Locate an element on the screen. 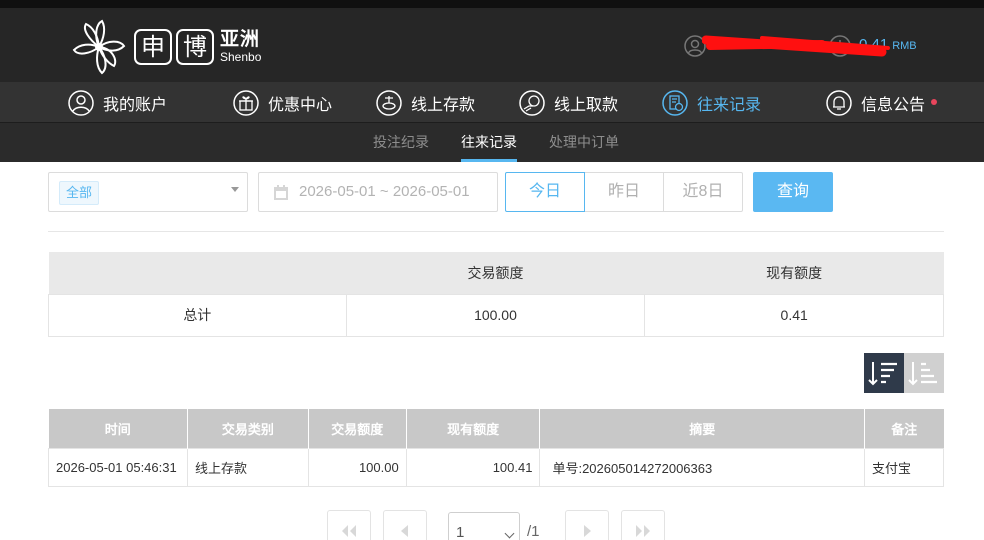 The height and width of the screenshot is (540, 984). logo: 申 博 亚洲 Shenbo is located at coordinates (164, 47).